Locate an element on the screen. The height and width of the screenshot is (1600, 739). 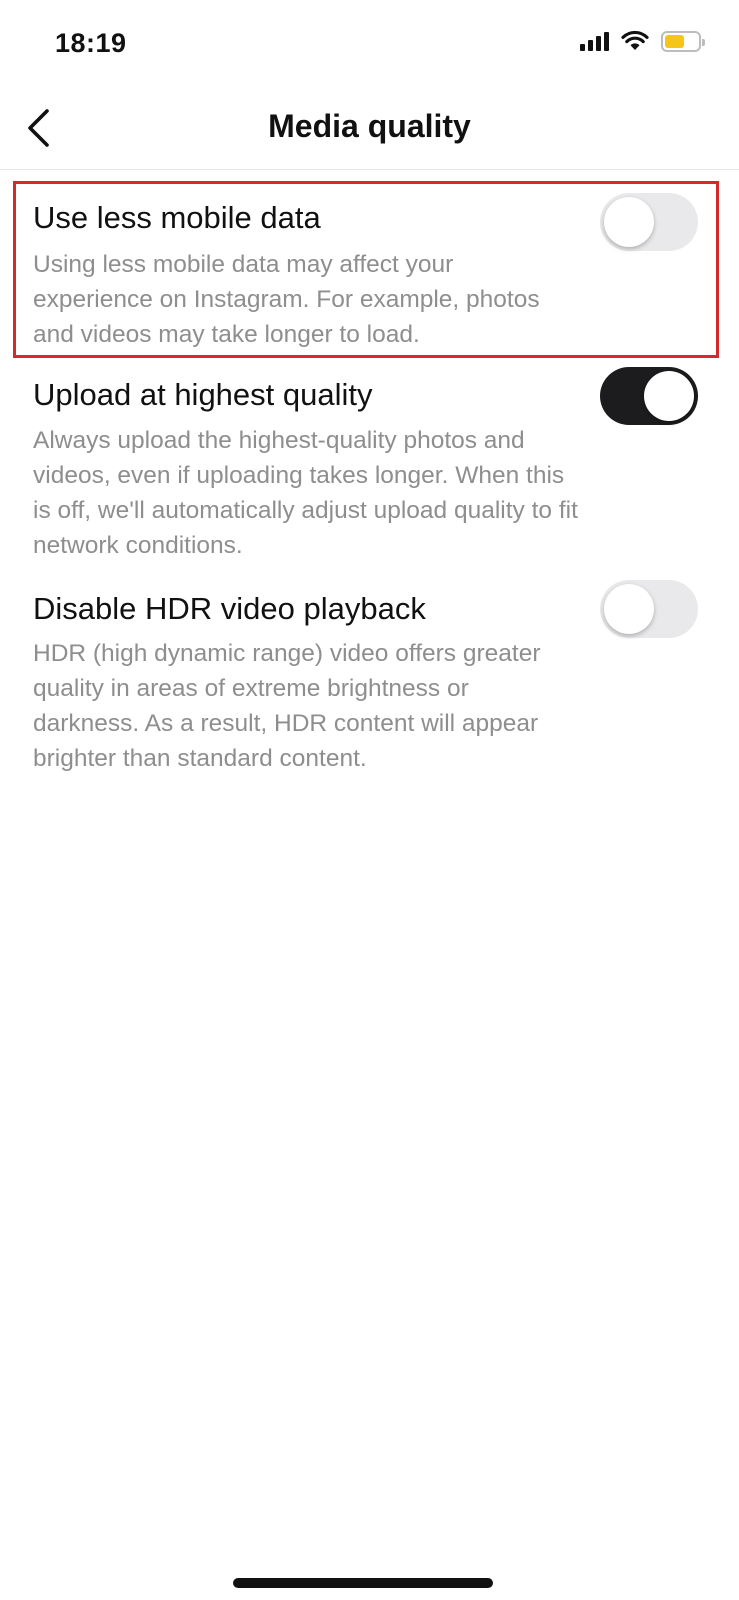
page-title: Media quality is located at coordinates (369, 126).